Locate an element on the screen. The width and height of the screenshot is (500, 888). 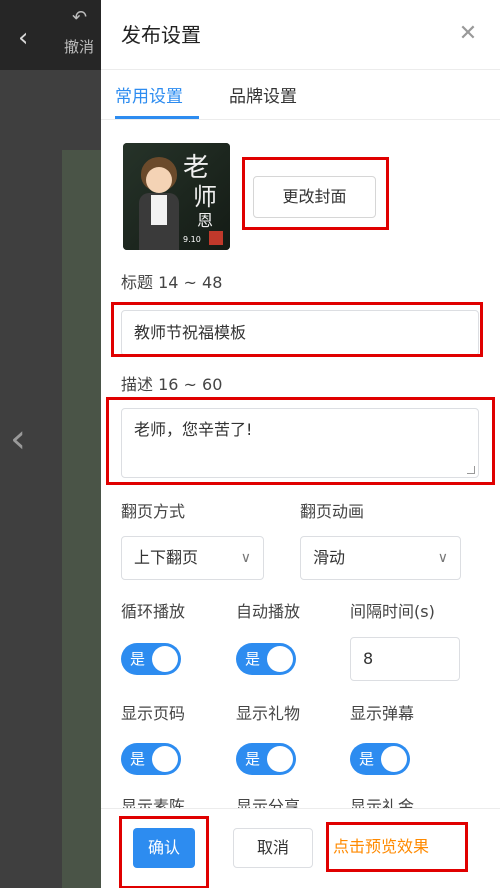
auto-play-toggle: 是 is located at coordinates (266, 659).